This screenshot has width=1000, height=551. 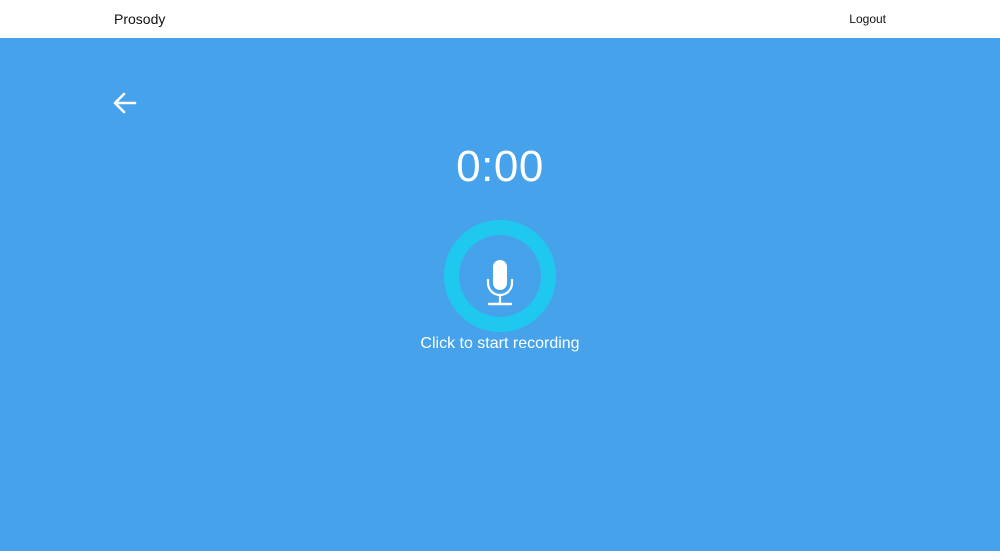 I want to click on arrow-left-icon, so click(x=125, y=103).